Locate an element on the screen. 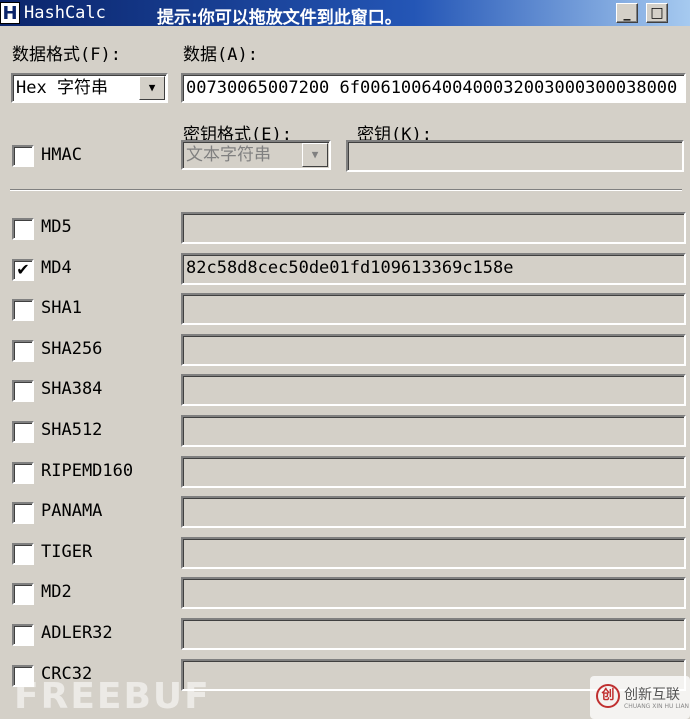 The height and width of the screenshot is (719, 690). hash-label-md5: MD5 is located at coordinates (56, 227).